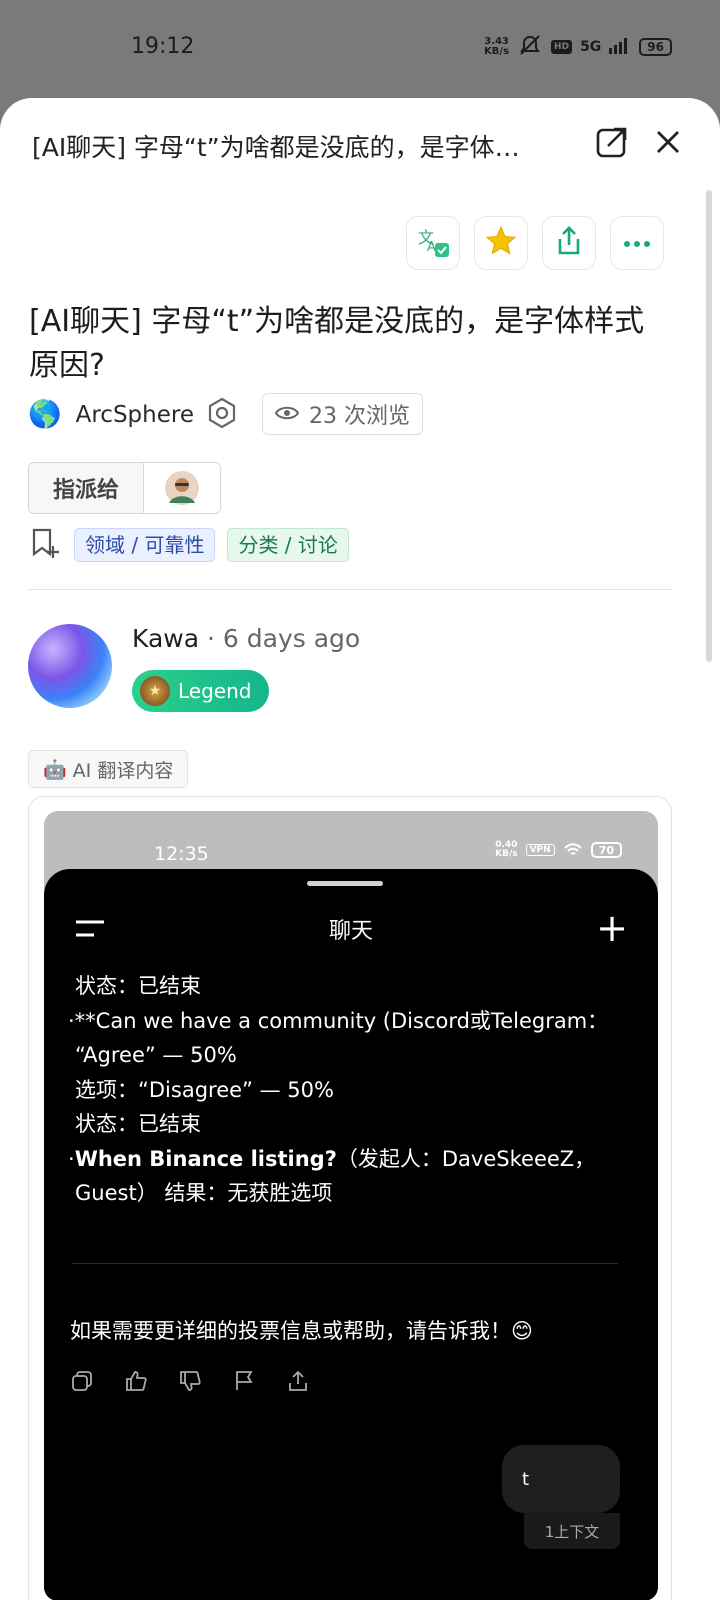 The image size is (720, 1600). Describe the element at coordinates (345, 883) in the screenshot. I see `drag-handle` at that location.